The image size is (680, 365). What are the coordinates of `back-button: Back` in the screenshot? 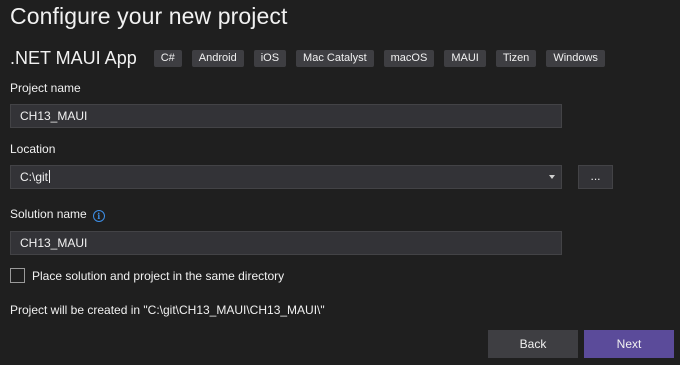 It's located at (533, 344).